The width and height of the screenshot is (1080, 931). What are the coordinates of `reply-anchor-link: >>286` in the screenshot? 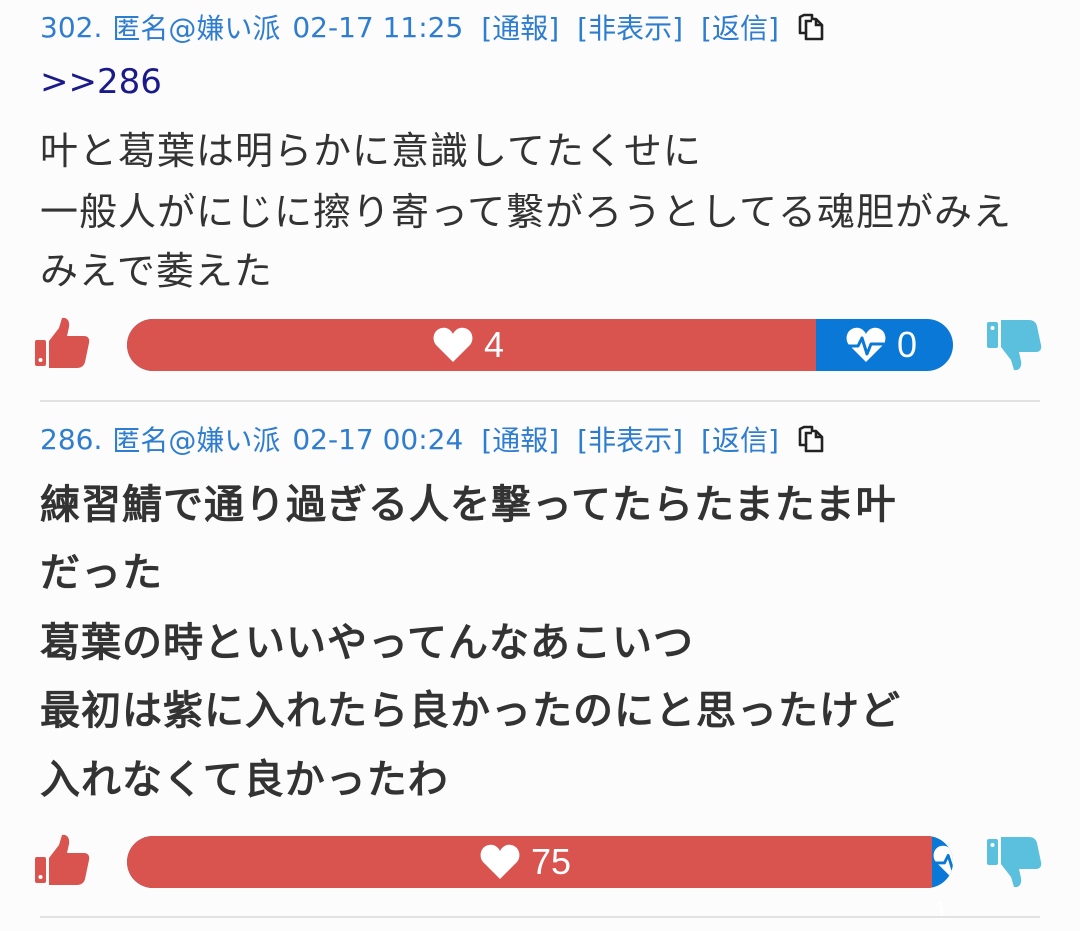 It's located at (101, 82).